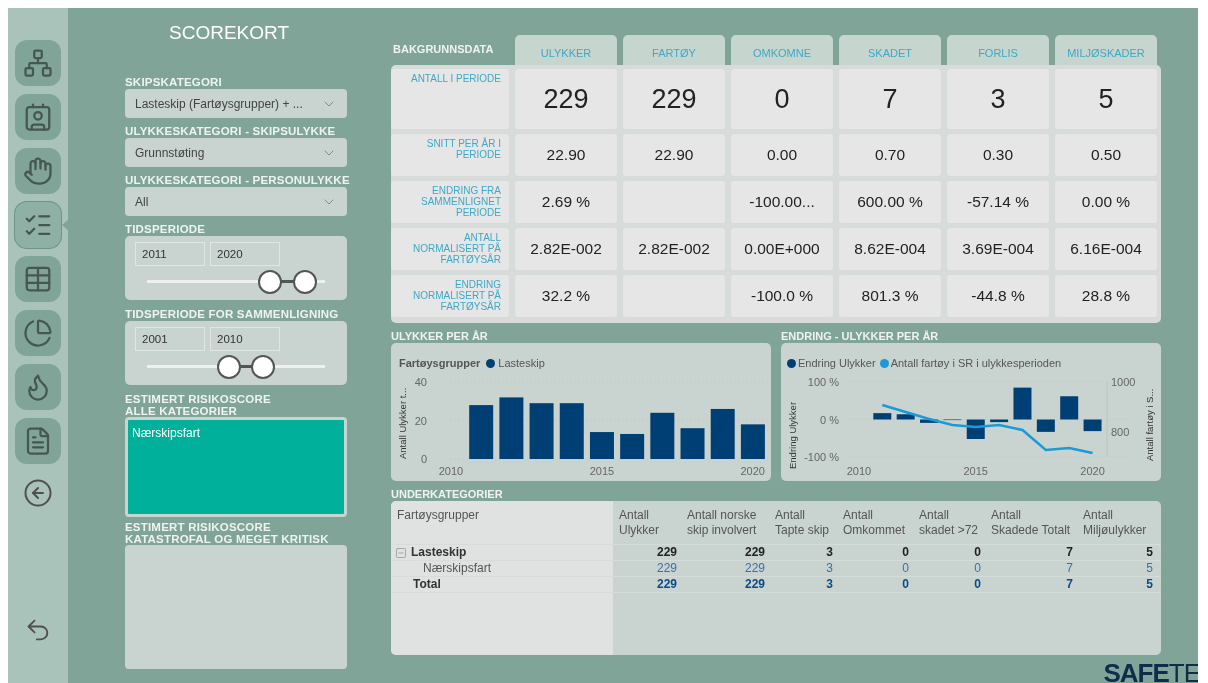 The image size is (1208, 683). Describe the element at coordinates (970, 363) in the screenshot. I see `legend-item: Antall fartøy i SR i ulykkesperioden` at that location.